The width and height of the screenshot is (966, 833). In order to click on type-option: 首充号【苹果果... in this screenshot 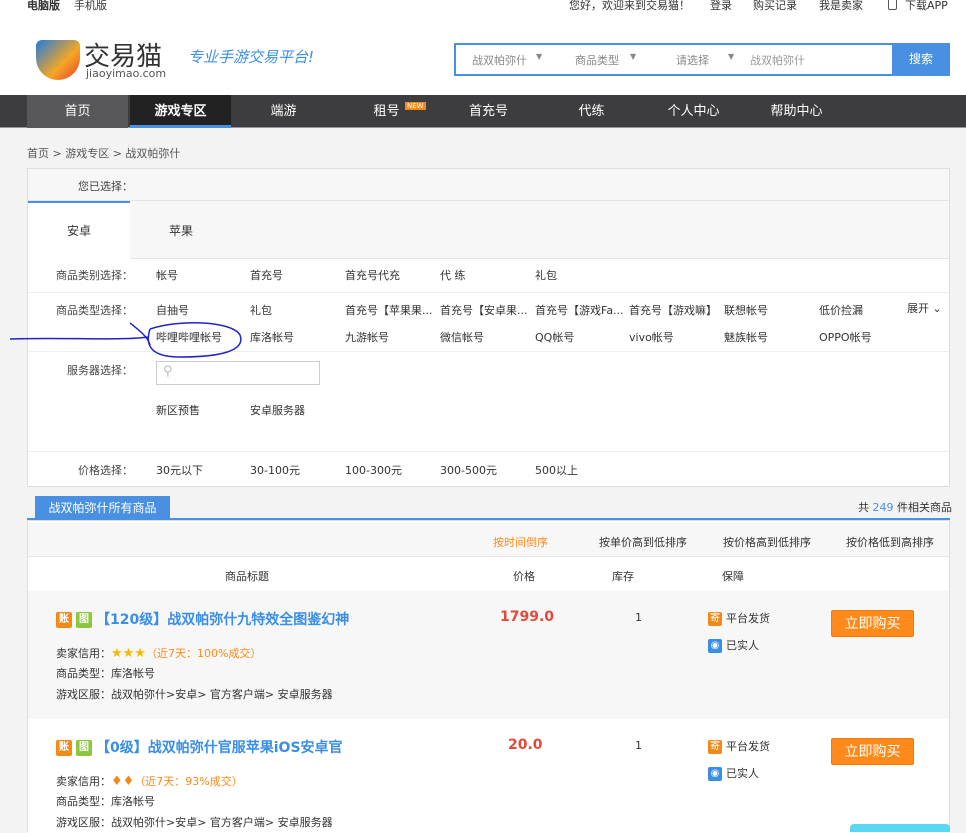, I will do `click(391, 310)`.